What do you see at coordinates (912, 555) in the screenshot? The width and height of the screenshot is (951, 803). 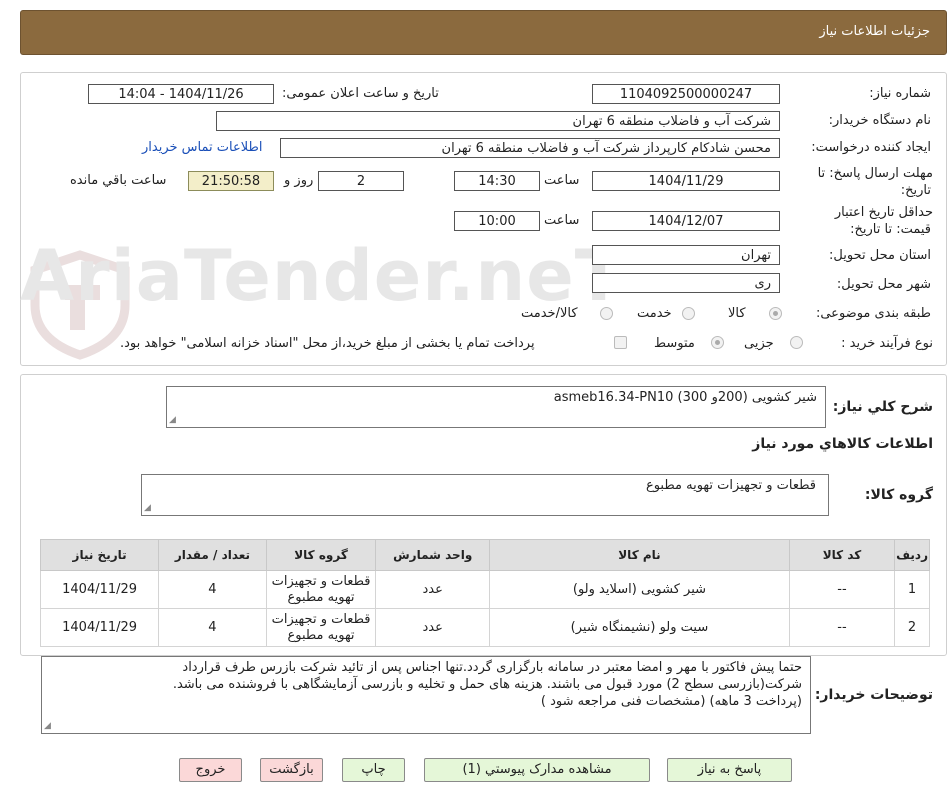 I see `col-index-header: ردیف` at bounding box center [912, 555].